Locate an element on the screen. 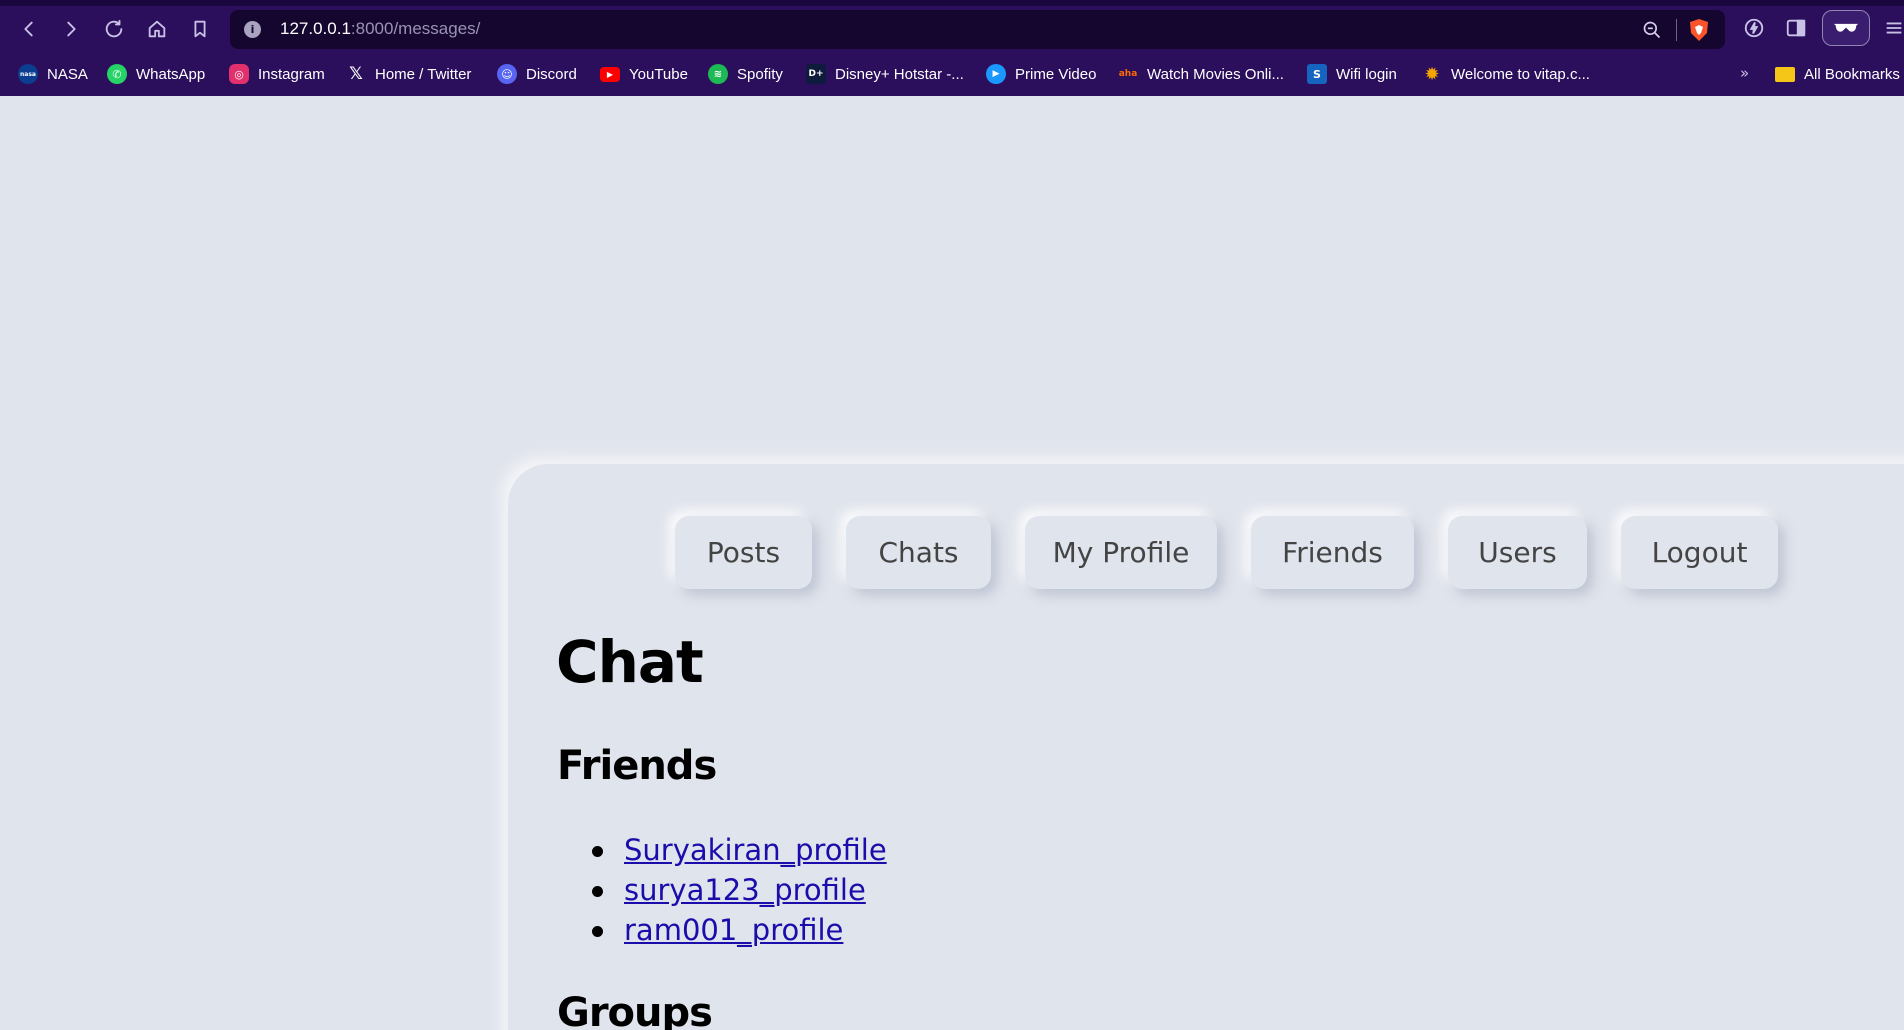 This screenshot has width=1904, height=1030. folder-icon is located at coordinates (1785, 74).